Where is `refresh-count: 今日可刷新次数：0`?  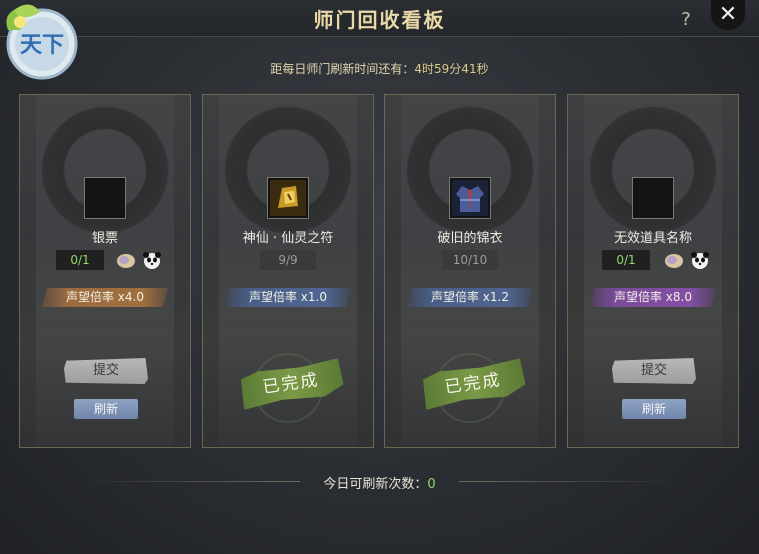 refresh-count: 今日可刷新次数：0 is located at coordinates (379, 482).